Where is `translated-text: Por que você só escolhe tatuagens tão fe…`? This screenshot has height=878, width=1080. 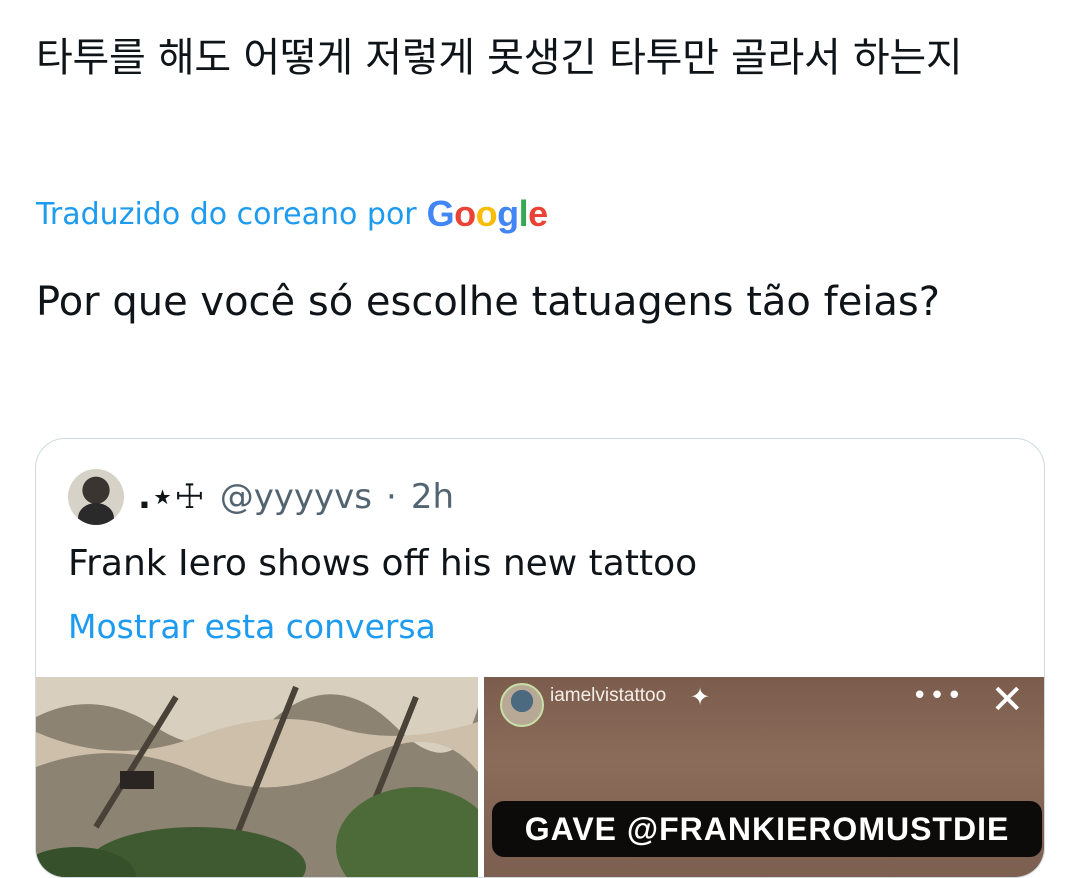 translated-text: Por que você só escolhe tatuagens tão fe… is located at coordinates (488, 302).